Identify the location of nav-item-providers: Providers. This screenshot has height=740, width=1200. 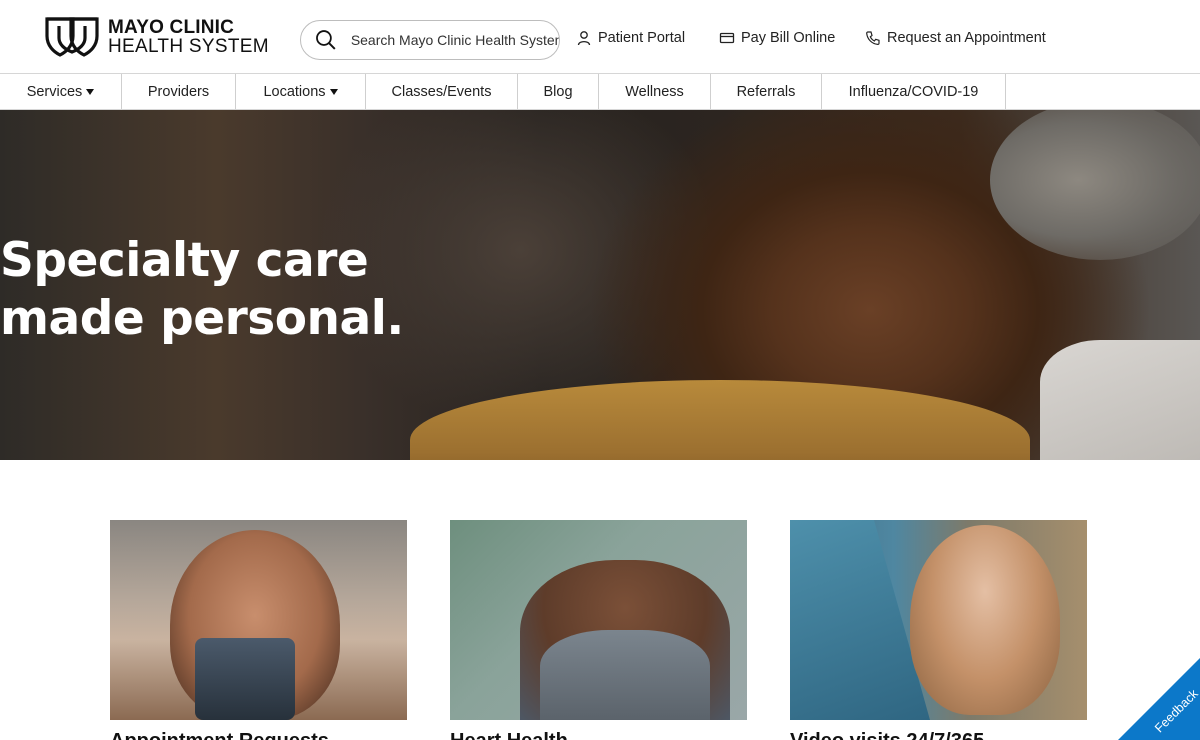
(179, 91).